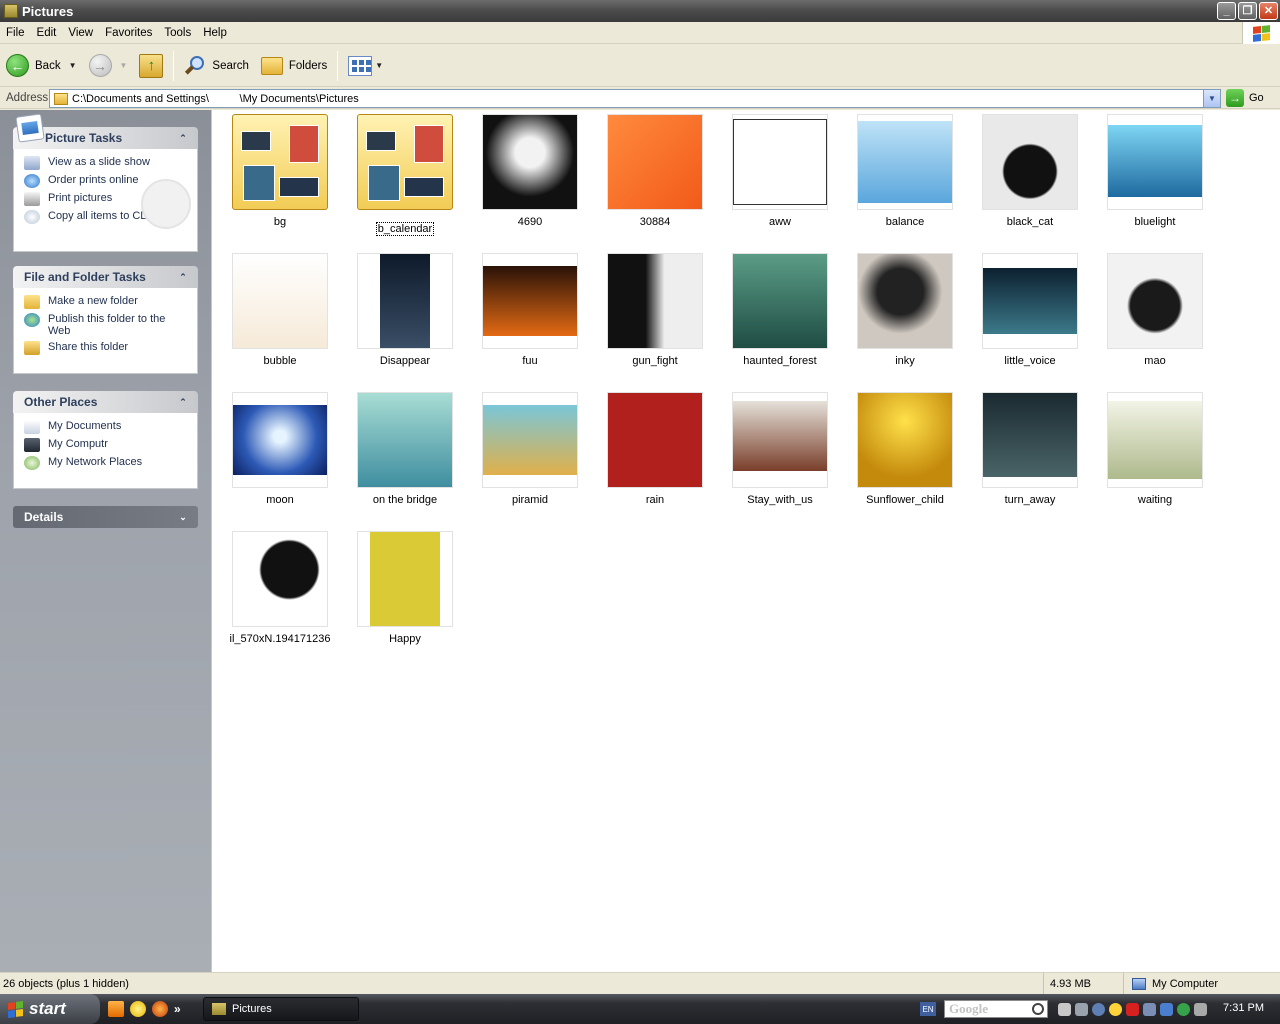  I want to click on file-name: bubble, so click(280, 361).